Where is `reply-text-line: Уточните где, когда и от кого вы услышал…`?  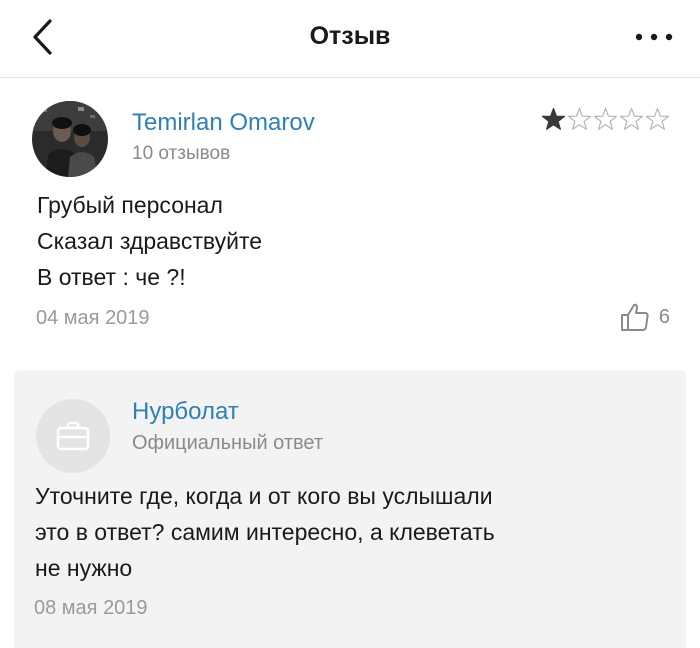 reply-text-line: Уточните где, когда и от кого вы услышал… is located at coordinates (264, 496).